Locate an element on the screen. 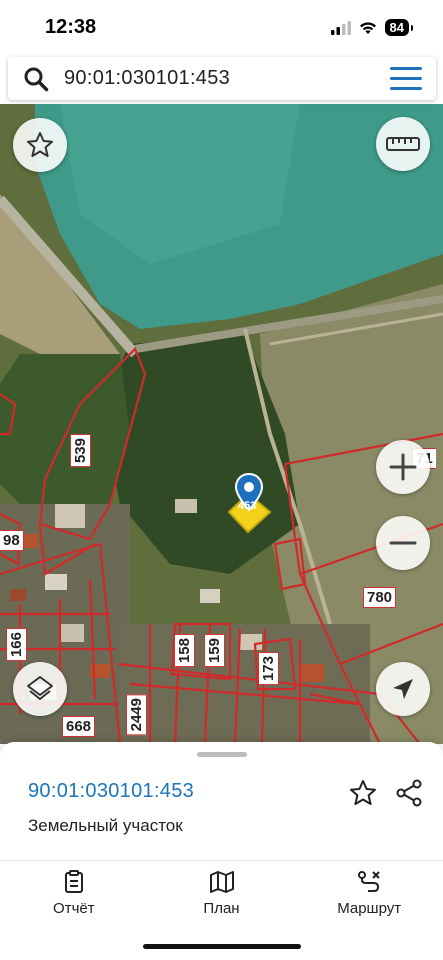 This screenshot has width=443, height=960. tab-plan: План is located at coordinates (222, 894).